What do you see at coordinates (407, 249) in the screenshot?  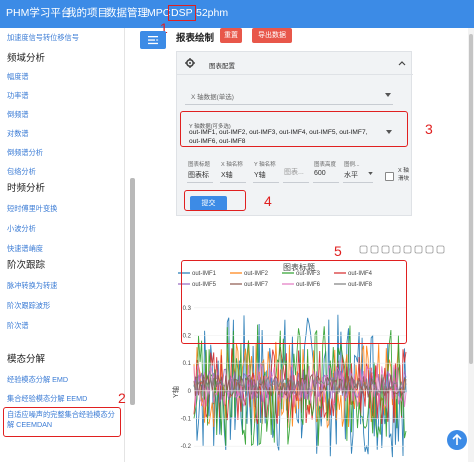 I see `zoom-out-icon` at bounding box center [407, 249].